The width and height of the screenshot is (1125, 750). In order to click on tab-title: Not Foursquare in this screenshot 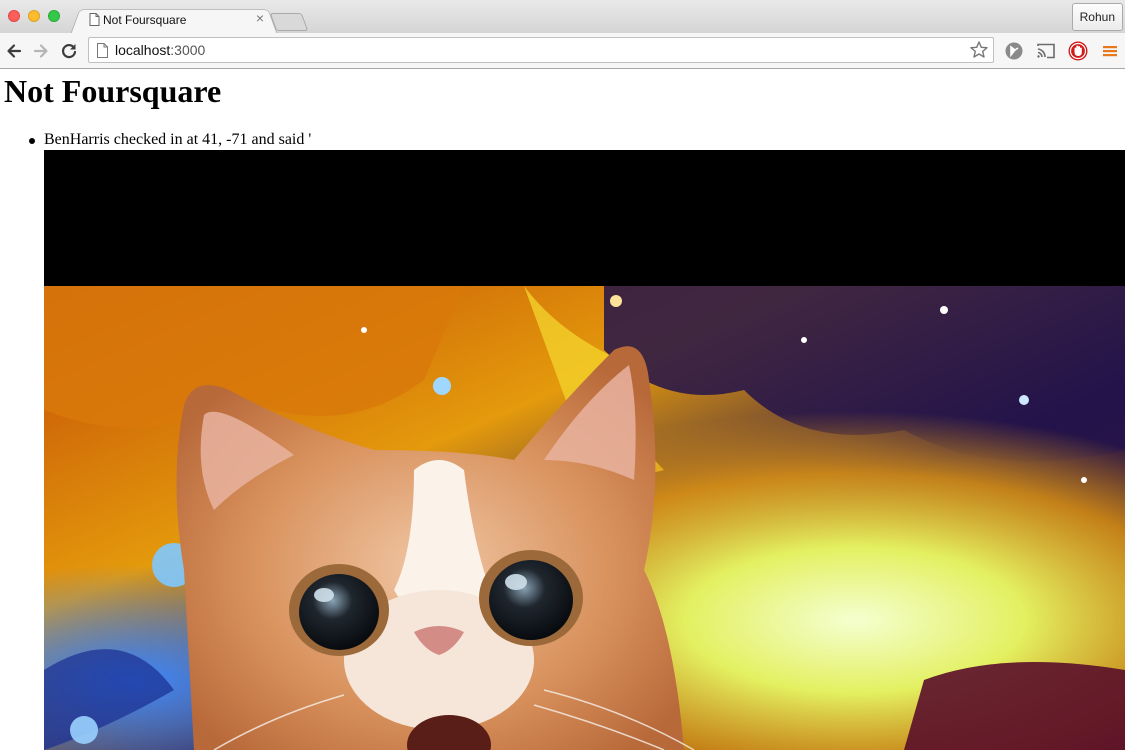, I will do `click(145, 20)`.